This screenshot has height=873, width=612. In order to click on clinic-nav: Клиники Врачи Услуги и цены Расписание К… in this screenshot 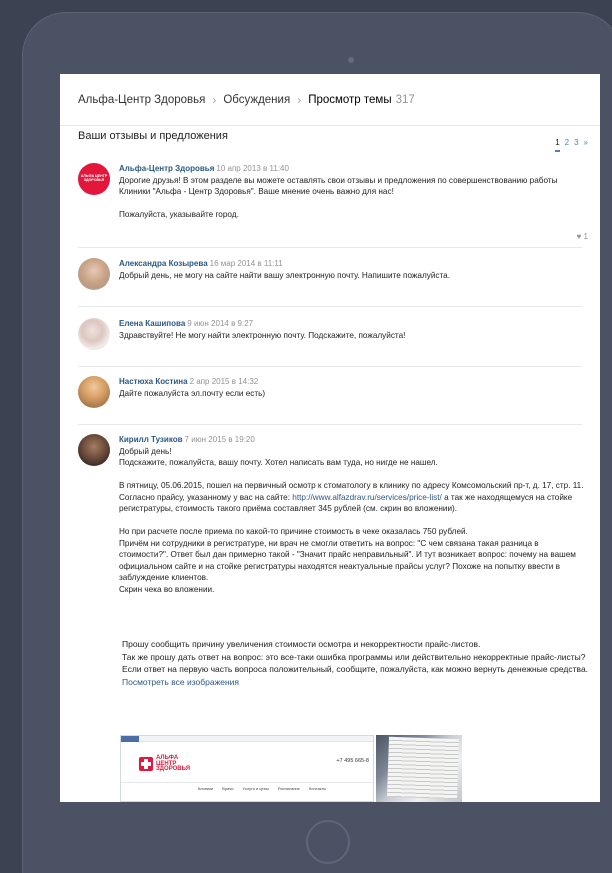, I will do `click(247, 787)`.